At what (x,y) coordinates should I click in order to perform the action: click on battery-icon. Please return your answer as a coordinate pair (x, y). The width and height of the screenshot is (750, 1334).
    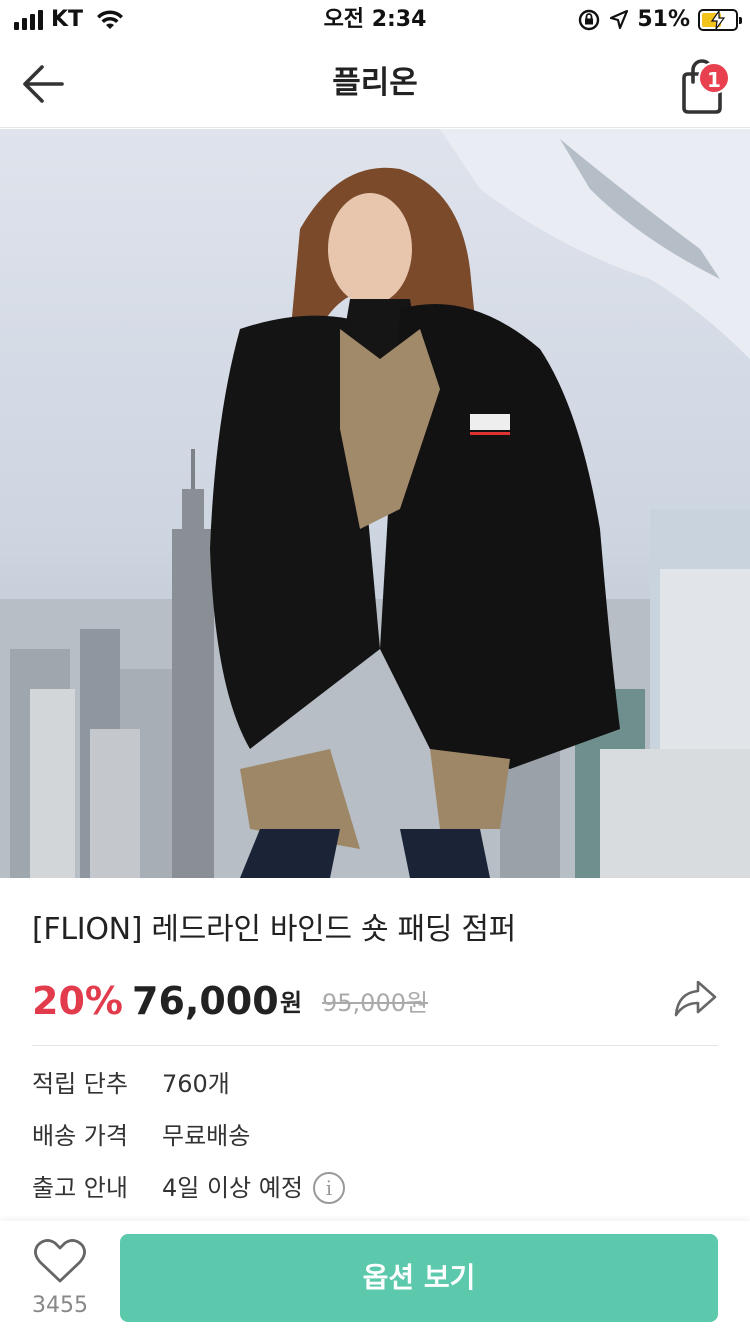
    Looking at the image, I should click on (720, 20).